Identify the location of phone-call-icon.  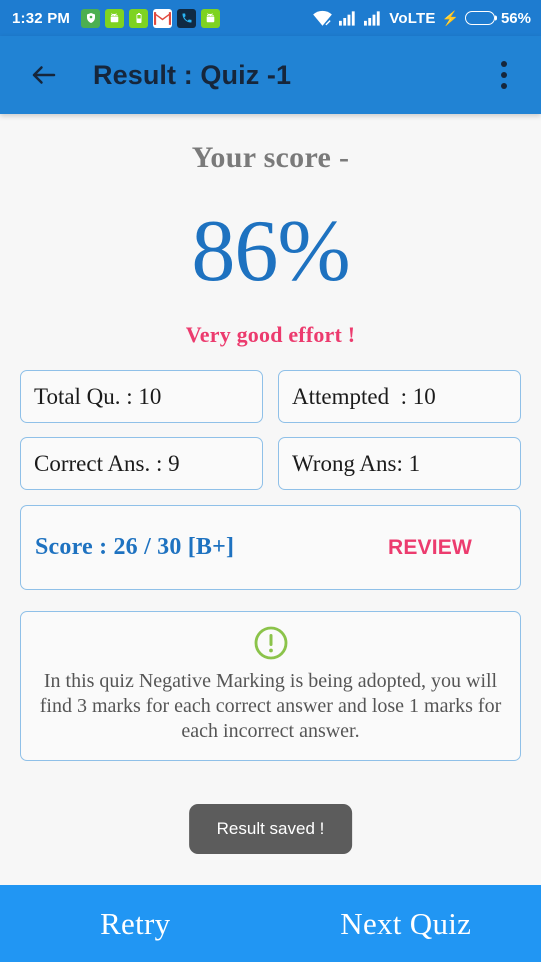
(187, 18).